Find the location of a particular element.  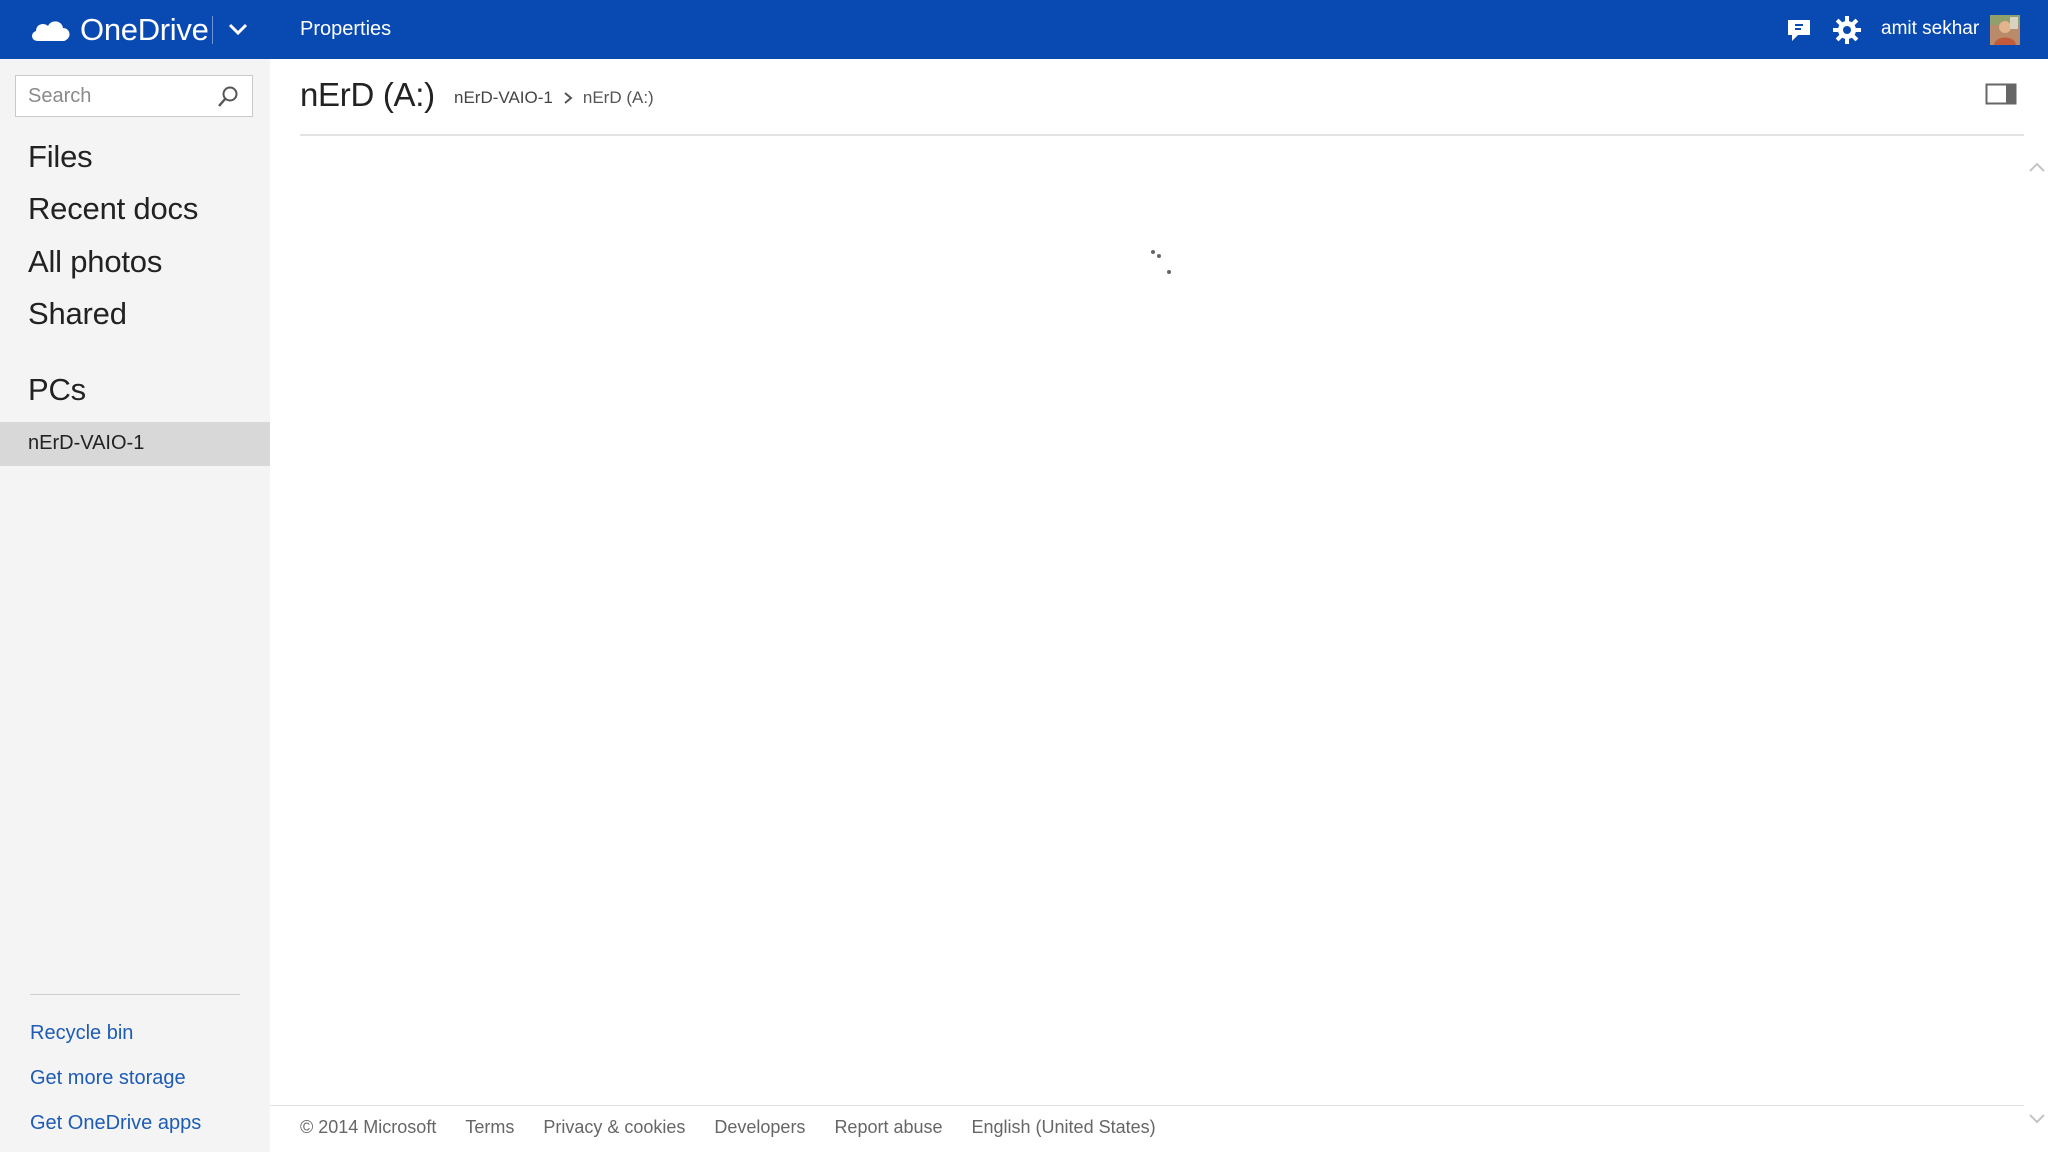

nav-recent-docs: Recent docs is located at coordinates (113, 209).